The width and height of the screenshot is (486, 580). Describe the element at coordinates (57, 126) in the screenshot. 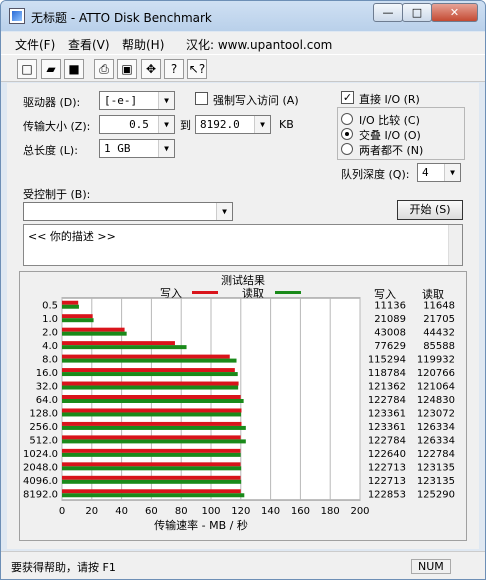

I see `transfer-size-label: 传输大小 (Z):` at that location.